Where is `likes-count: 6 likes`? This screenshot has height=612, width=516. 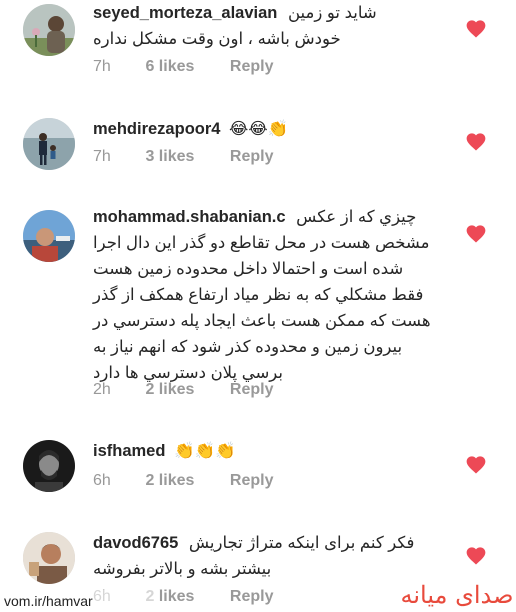
likes-count: 6 likes is located at coordinates (185, 67).